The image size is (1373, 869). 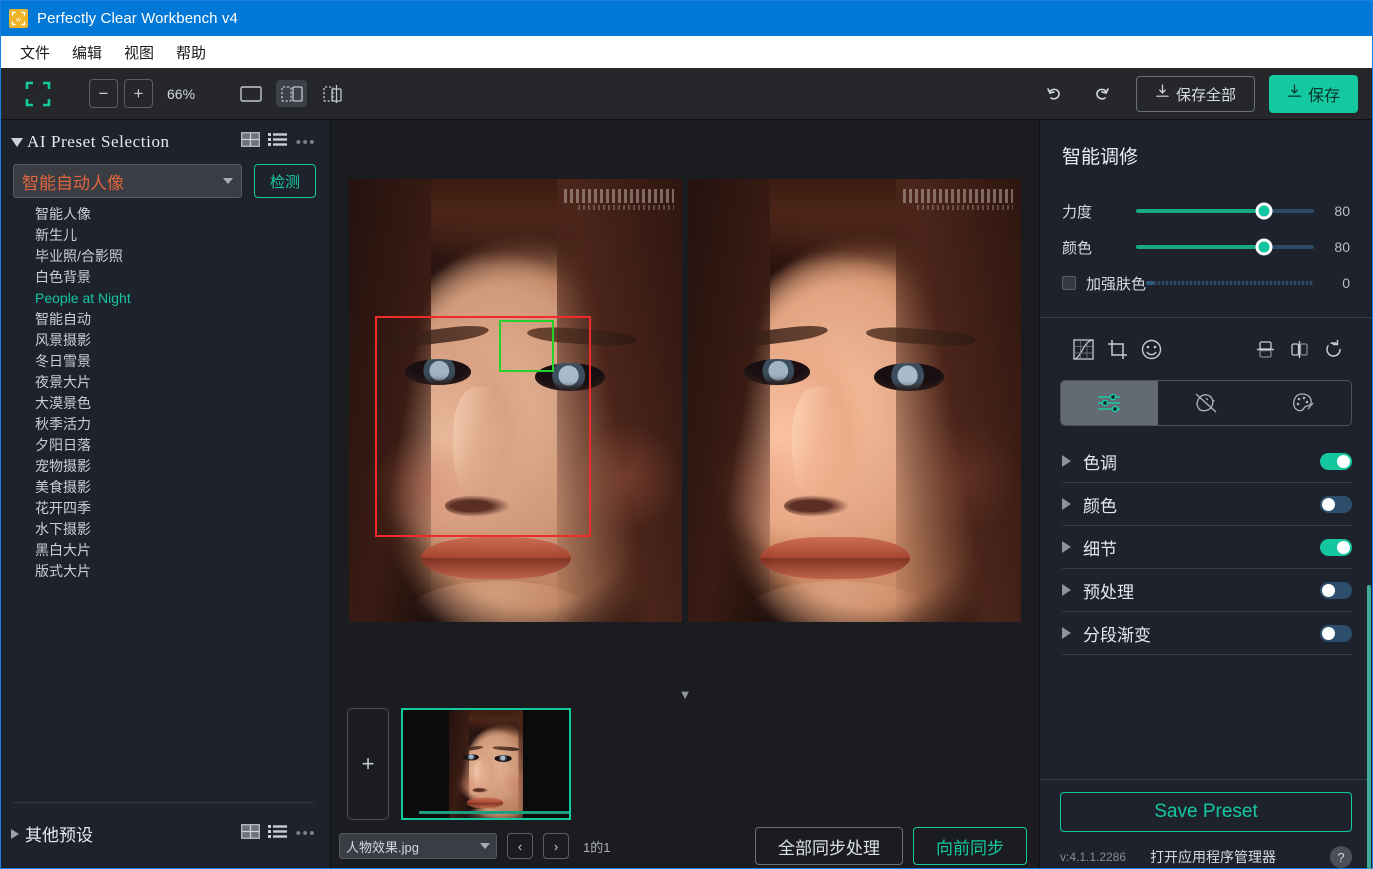 What do you see at coordinates (250, 93) in the screenshot?
I see `single-view-icon` at bounding box center [250, 93].